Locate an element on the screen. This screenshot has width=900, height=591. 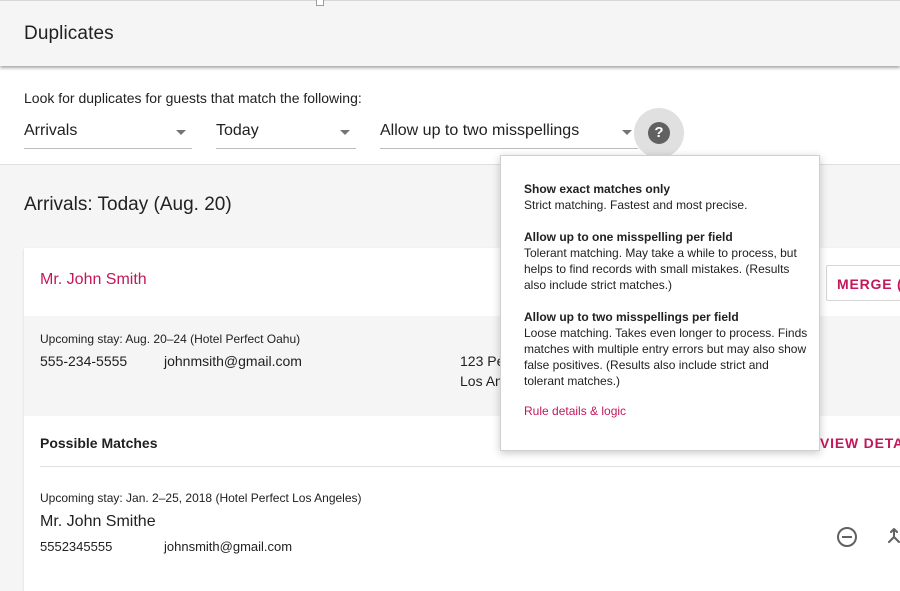
tolerance-value: Allow up to two misspellings is located at coordinates (480, 130).